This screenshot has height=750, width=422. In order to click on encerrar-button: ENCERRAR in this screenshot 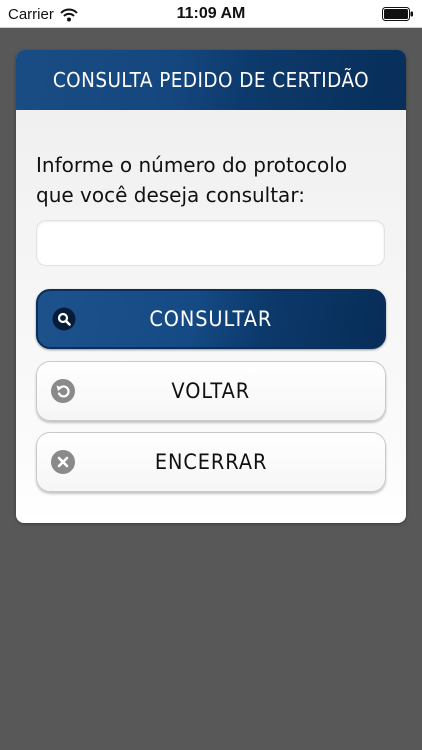, I will do `click(211, 462)`.